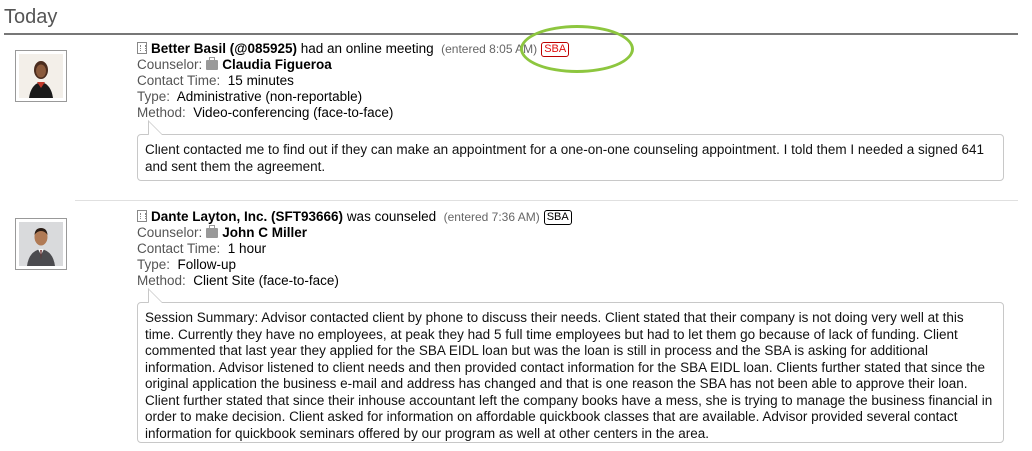 The height and width of the screenshot is (451, 1032). I want to click on highlight-annotation, so click(577, 49).